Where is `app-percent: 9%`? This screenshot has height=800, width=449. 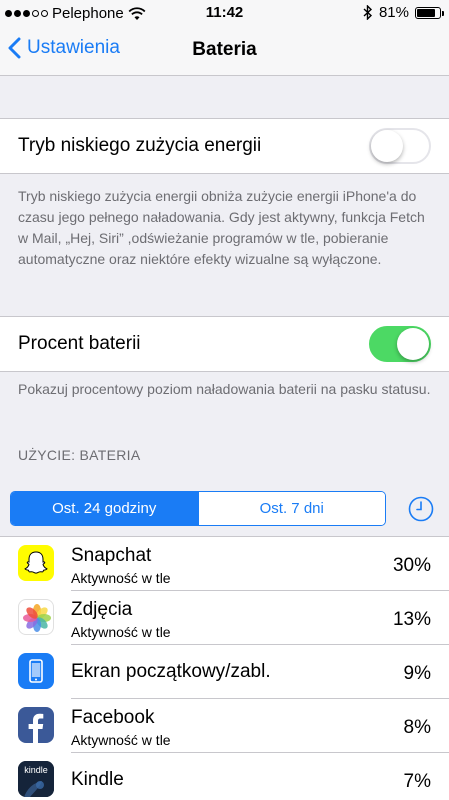
app-percent: 9% is located at coordinates (417, 673).